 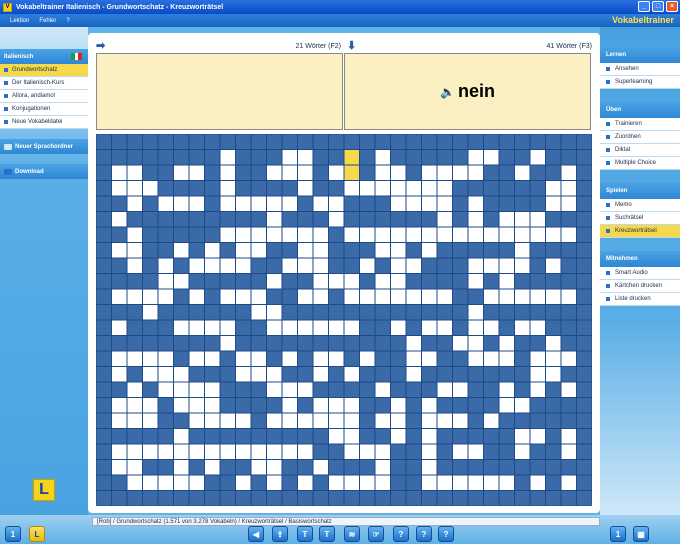 I want to click on new-language-folder-button: Neuer Sprachordner, so click(x=44, y=146).